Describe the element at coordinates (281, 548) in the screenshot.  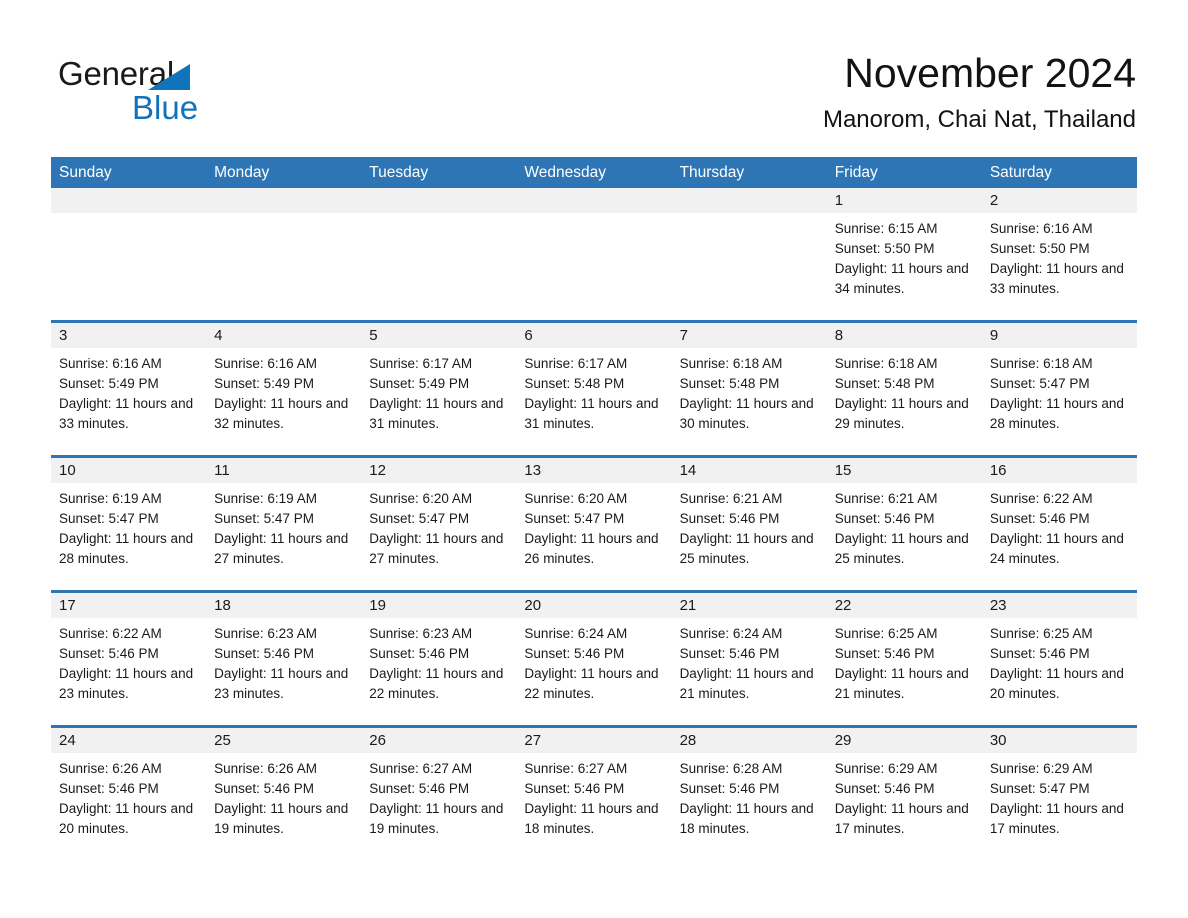
I see `daylight-text: Daylight: 11 hours and 27 minutes.` at that location.